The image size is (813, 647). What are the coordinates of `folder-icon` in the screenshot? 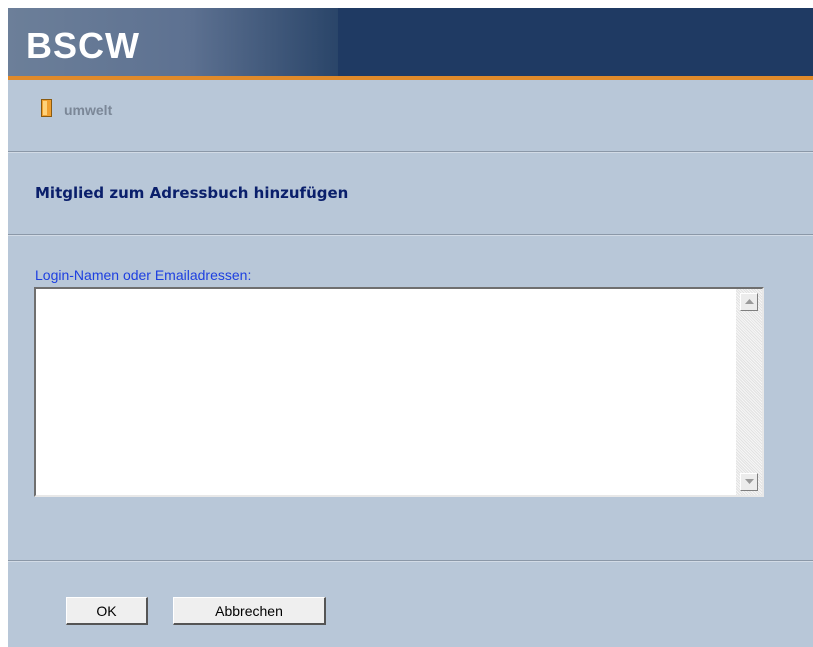 It's located at (46, 110).